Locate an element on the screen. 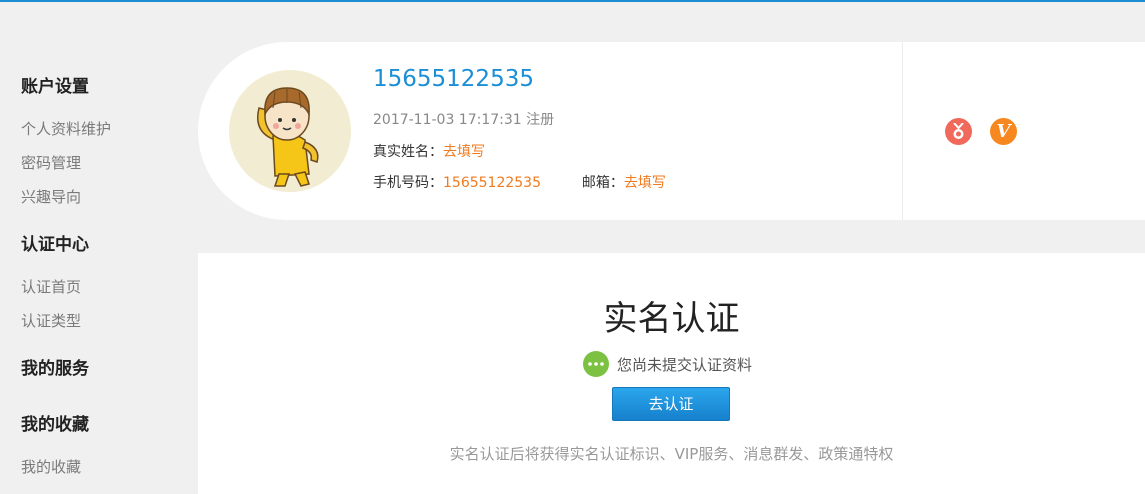 This screenshot has width=1145, height=494. sidebar-heading-favorites: 我的收藏 is located at coordinates (55, 425).